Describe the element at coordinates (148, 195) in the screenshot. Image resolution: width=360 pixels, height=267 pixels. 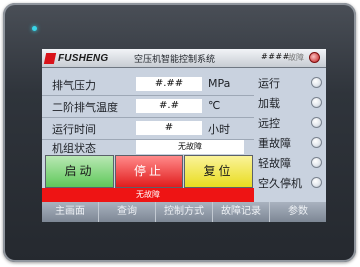
I see `alarm-bar: 无故障` at that location.